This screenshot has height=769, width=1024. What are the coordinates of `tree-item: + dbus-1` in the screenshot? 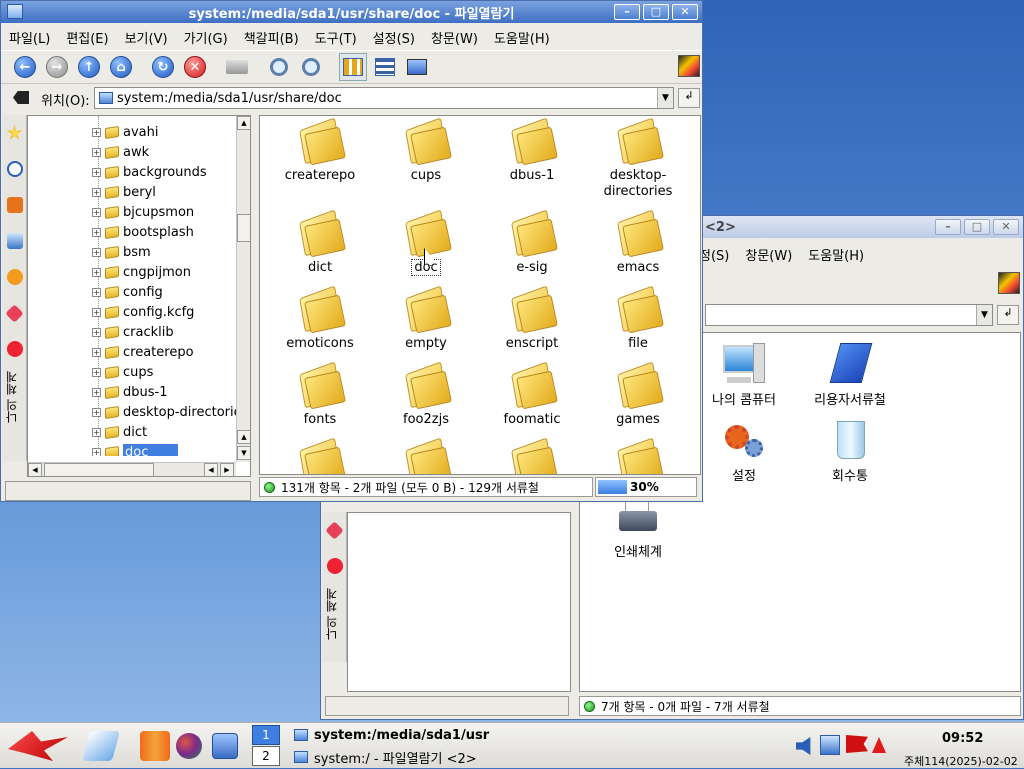 It's located at (129, 392).